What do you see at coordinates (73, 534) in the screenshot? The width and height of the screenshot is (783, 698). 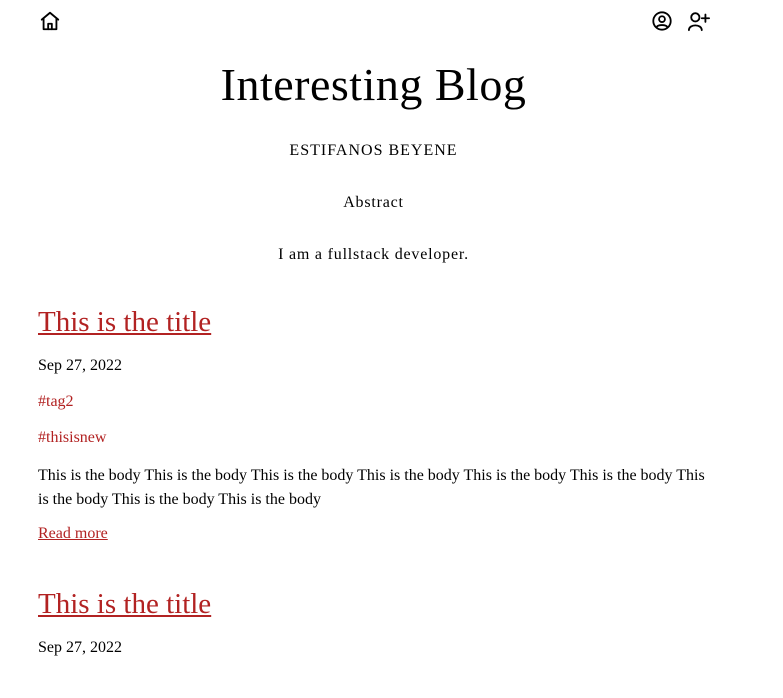 I see `read-more-link: Read more` at bounding box center [73, 534].